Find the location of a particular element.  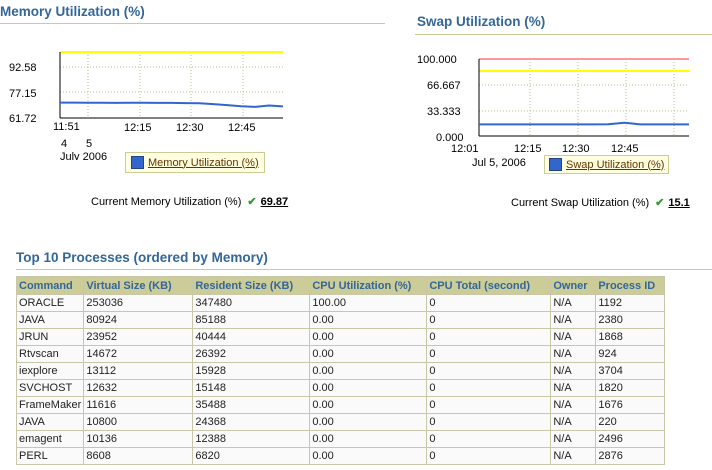

table-cell: 2380 is located at coordinates (630, 320).